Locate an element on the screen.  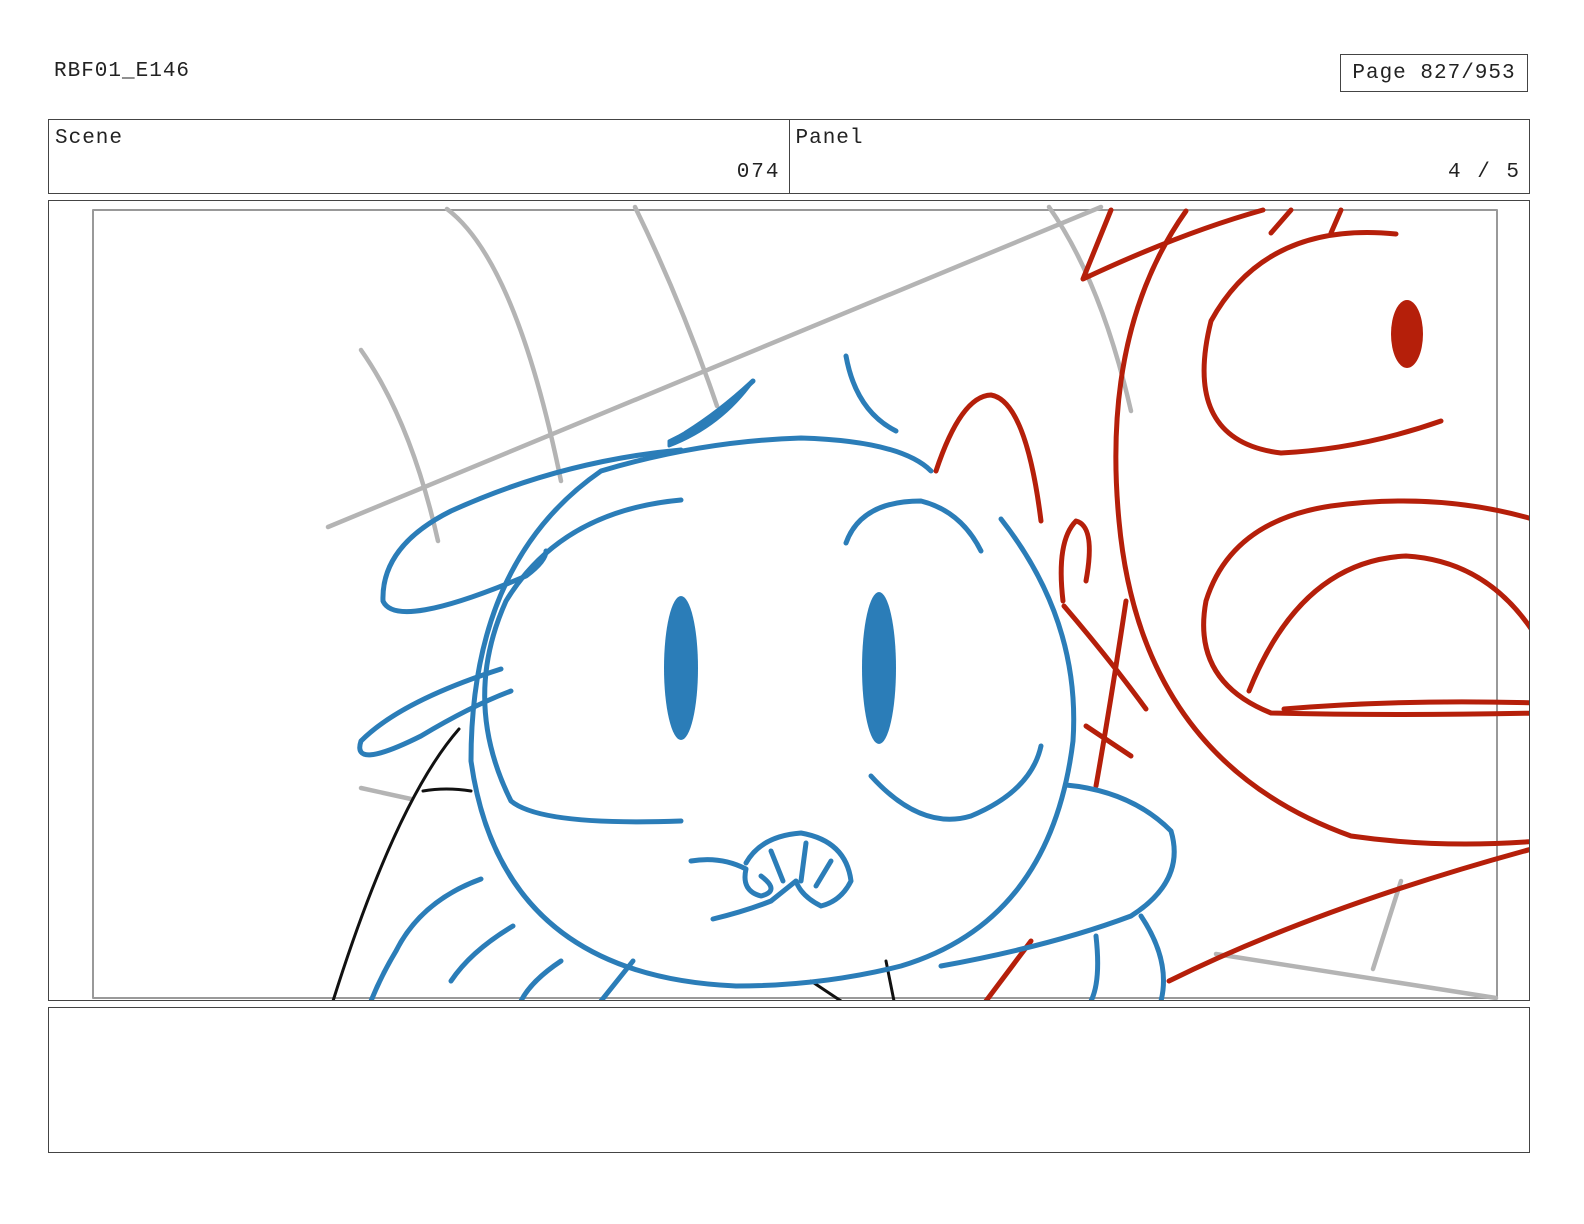
scene-number: 074 is located at coordinates (758, 172).